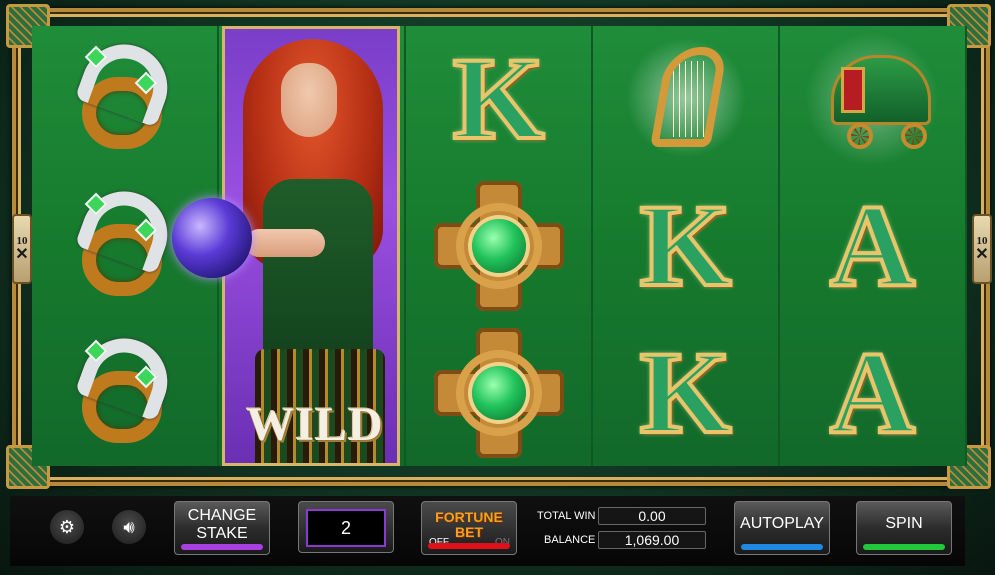  Describe the element at coordinates (566, 516) in the screenshot. I see `total-win-label: TOTAL WIN` at that location.